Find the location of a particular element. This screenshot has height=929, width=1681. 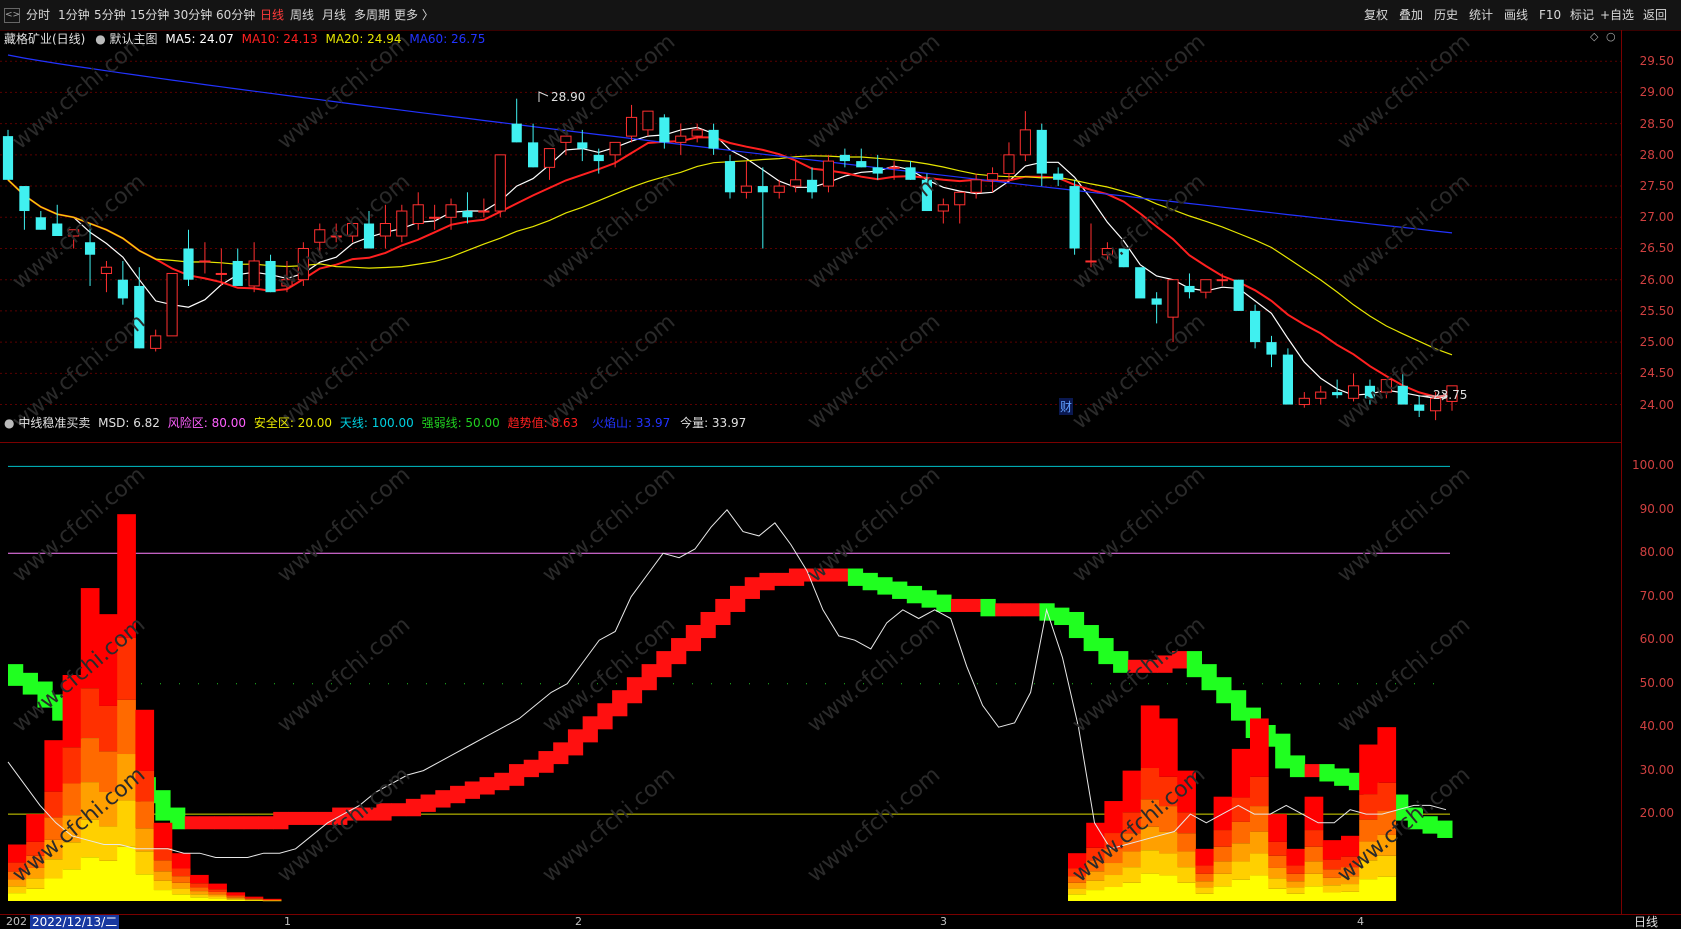

indicator-name: 中线稳准买卖 is located at coordinates (54, 423).